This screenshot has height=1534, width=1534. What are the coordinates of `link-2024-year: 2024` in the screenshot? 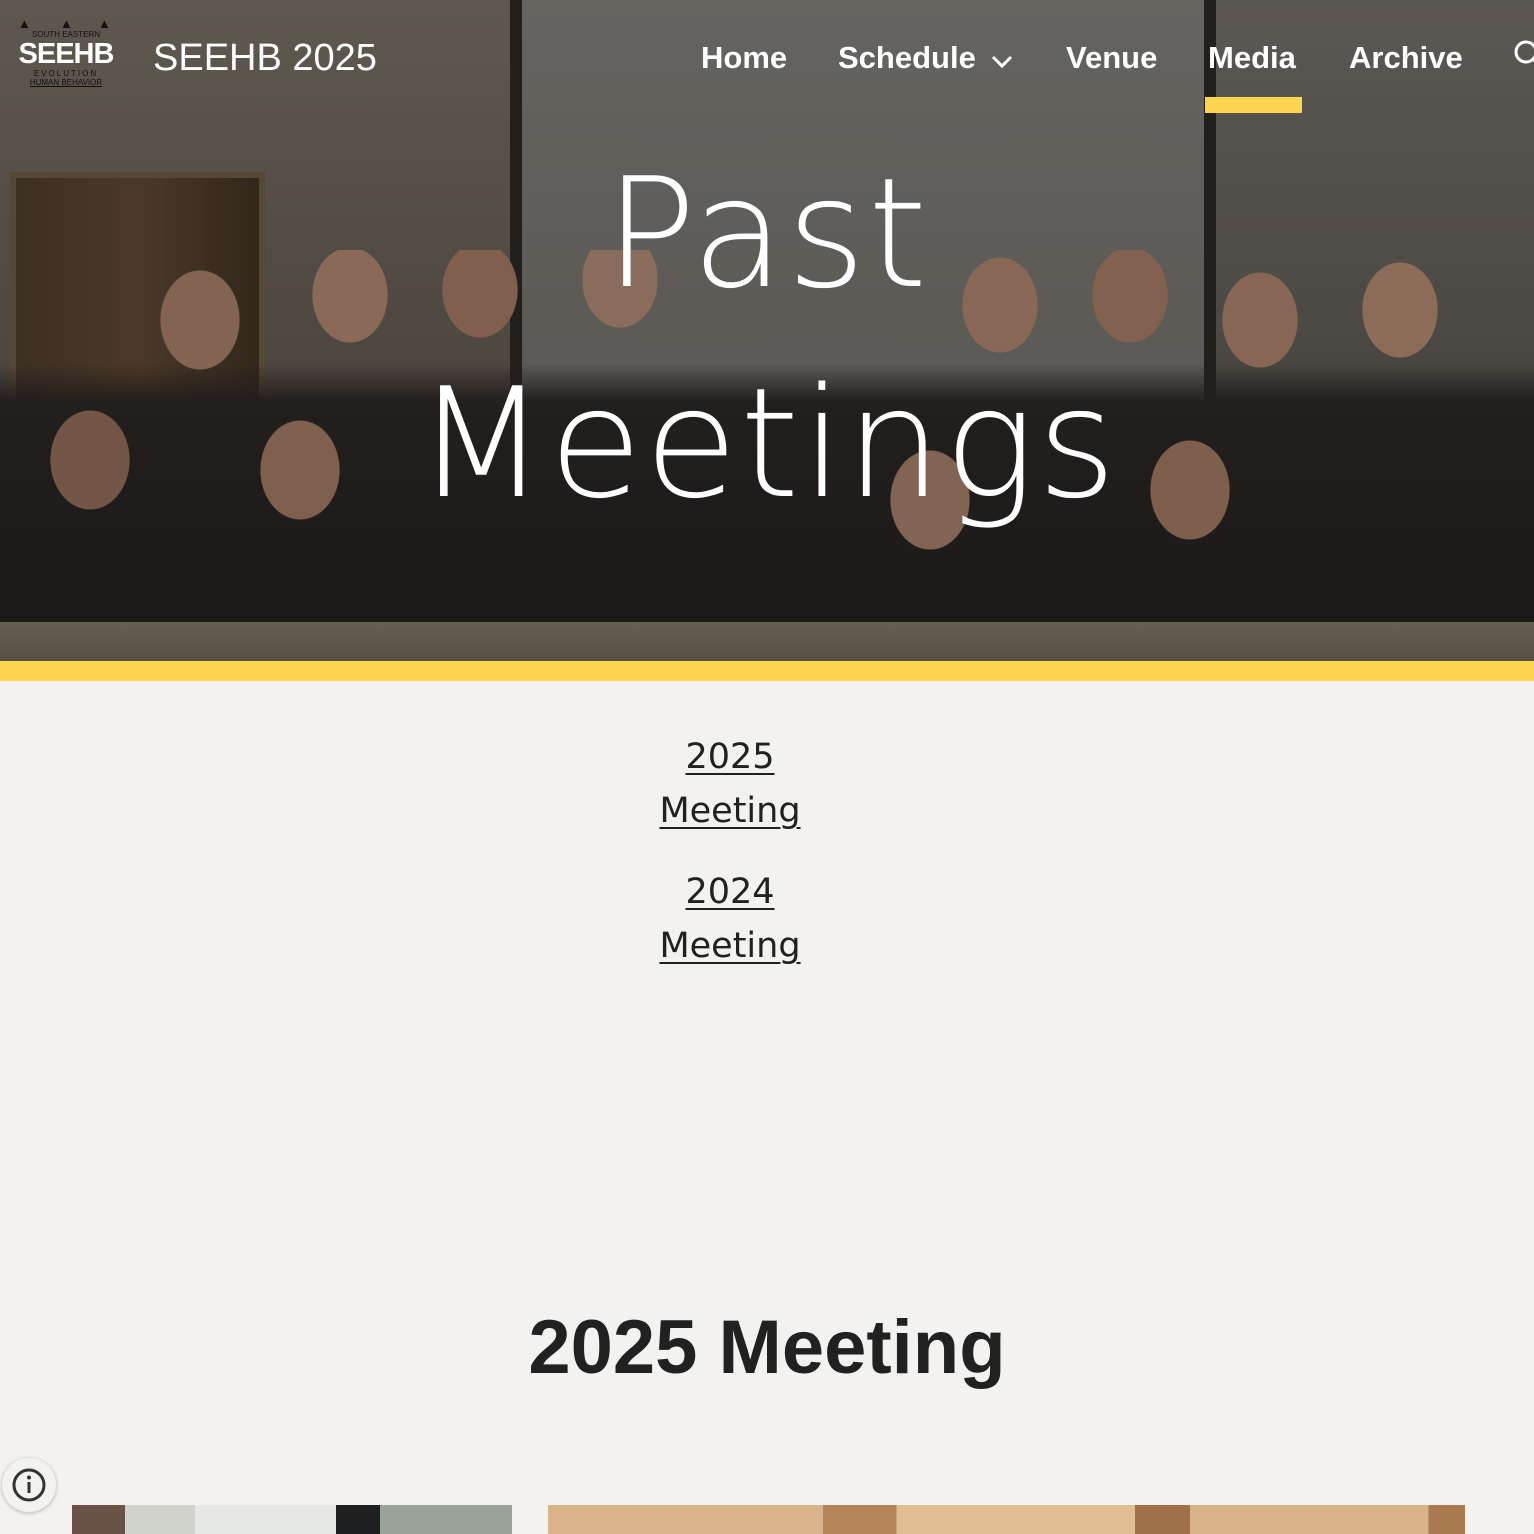 It's located at (730, 892).